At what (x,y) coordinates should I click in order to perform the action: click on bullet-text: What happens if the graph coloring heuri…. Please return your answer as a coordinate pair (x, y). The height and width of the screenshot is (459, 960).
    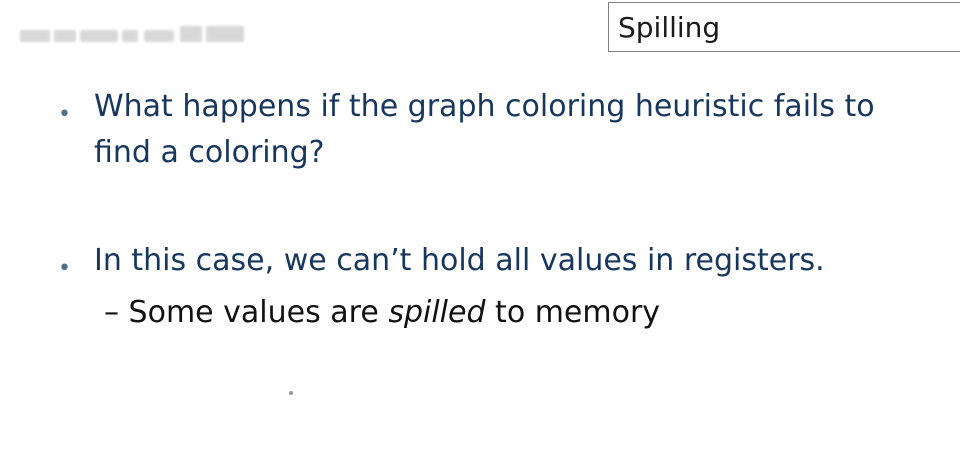
    Looking at the image, I should click on (484, 129).